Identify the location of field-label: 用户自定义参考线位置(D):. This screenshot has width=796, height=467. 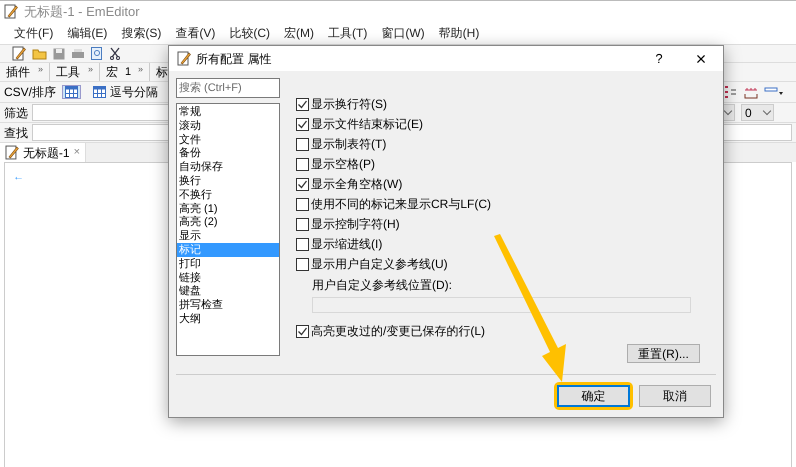
(382, 285).